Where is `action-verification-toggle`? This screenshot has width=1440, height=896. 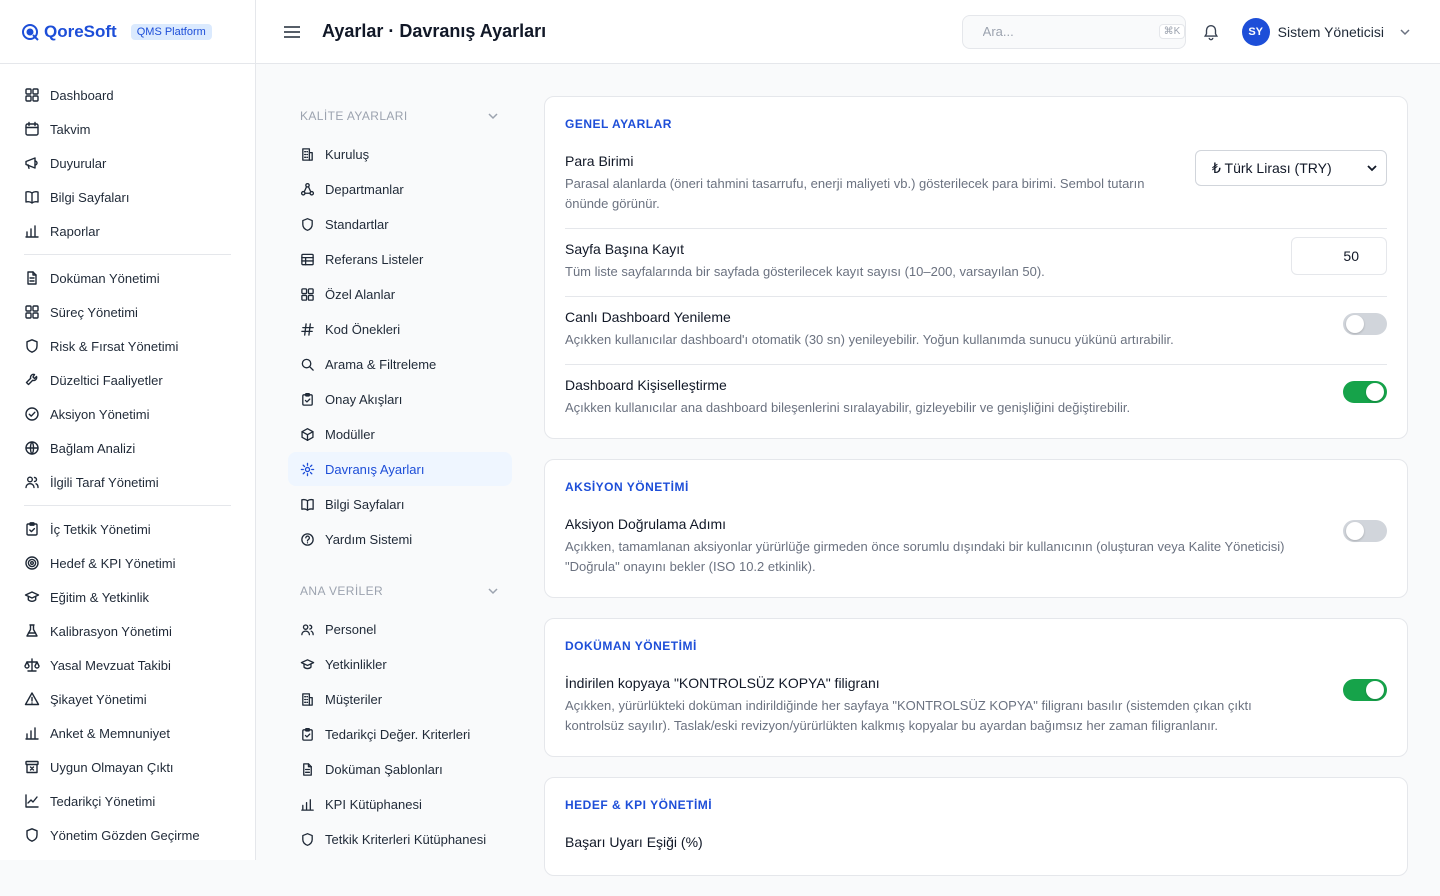
action-verification-toggle is located at coordinates (1365, 531).